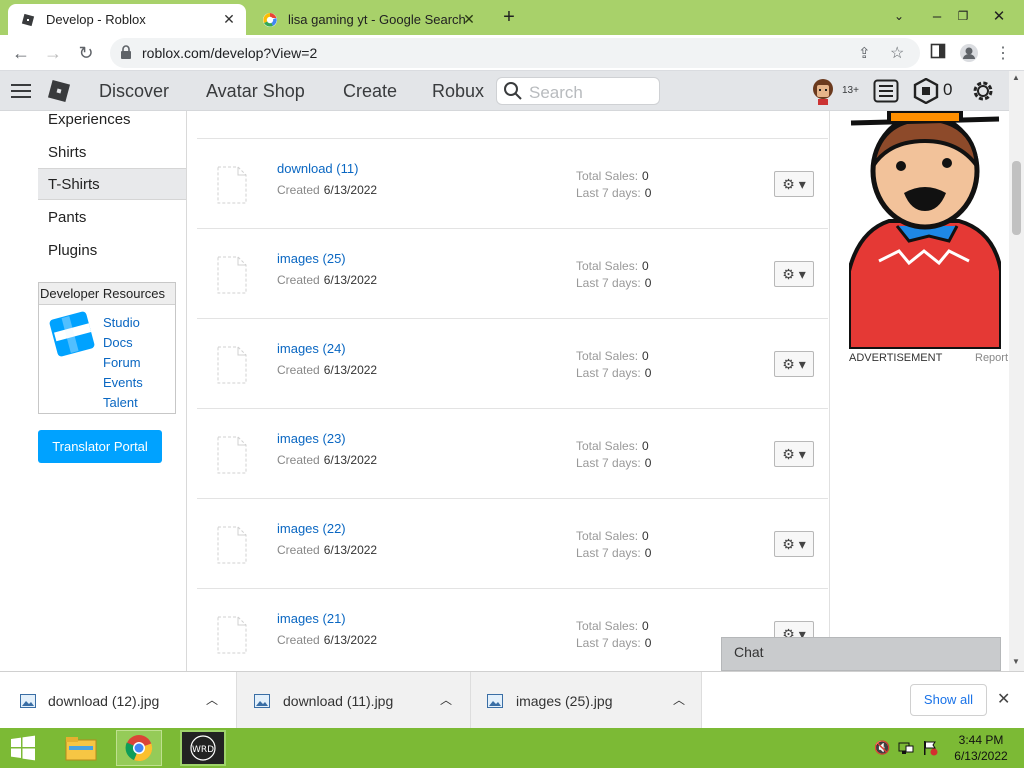 The height and width of the screenshot is (768, 1024). Describe the element at coordinates (81, 748) in the screenshot. I see `file-explorer-icon` at that location.